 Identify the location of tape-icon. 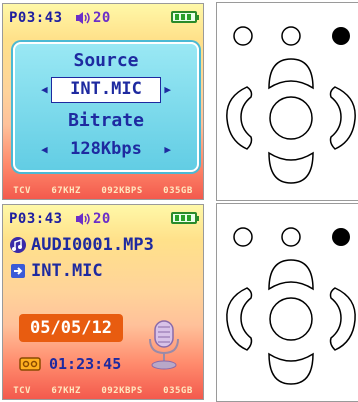
(30, 364).